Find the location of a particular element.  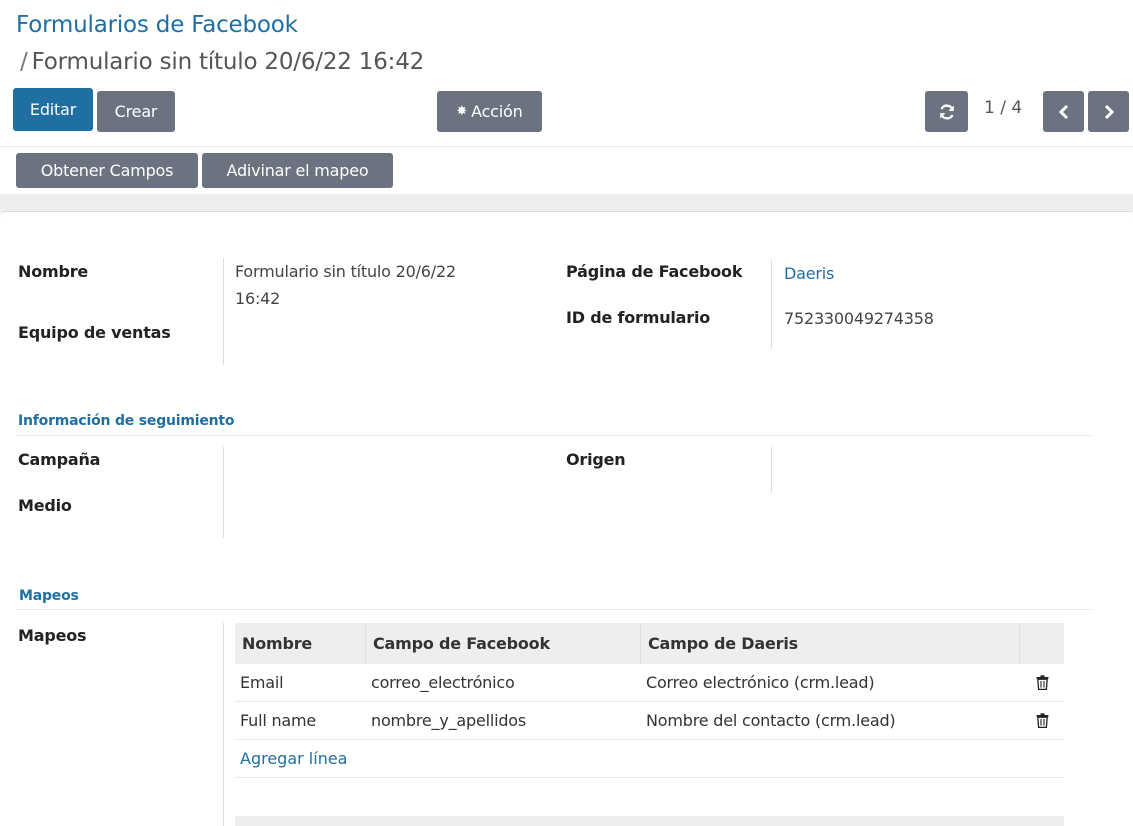

row-name-cell: Email is located at coordinates (262, 682).